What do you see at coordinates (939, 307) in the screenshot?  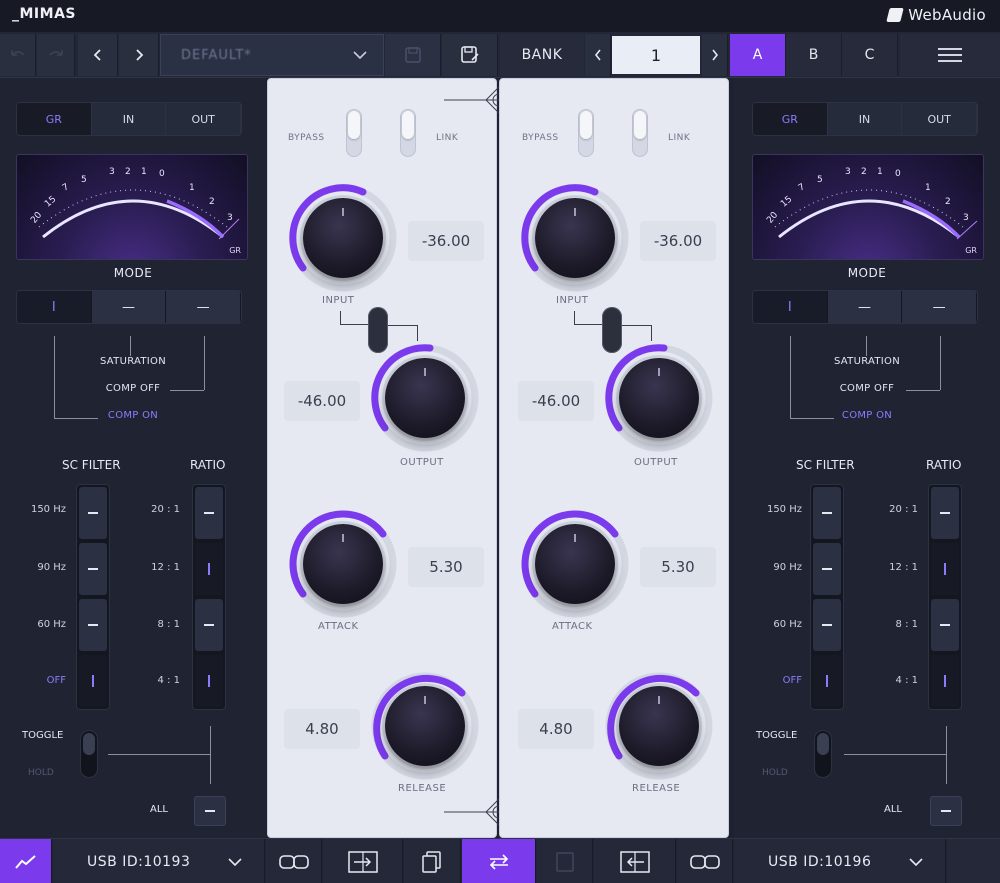 I see `right-mode-3: —` at bounding box center [939, 307].